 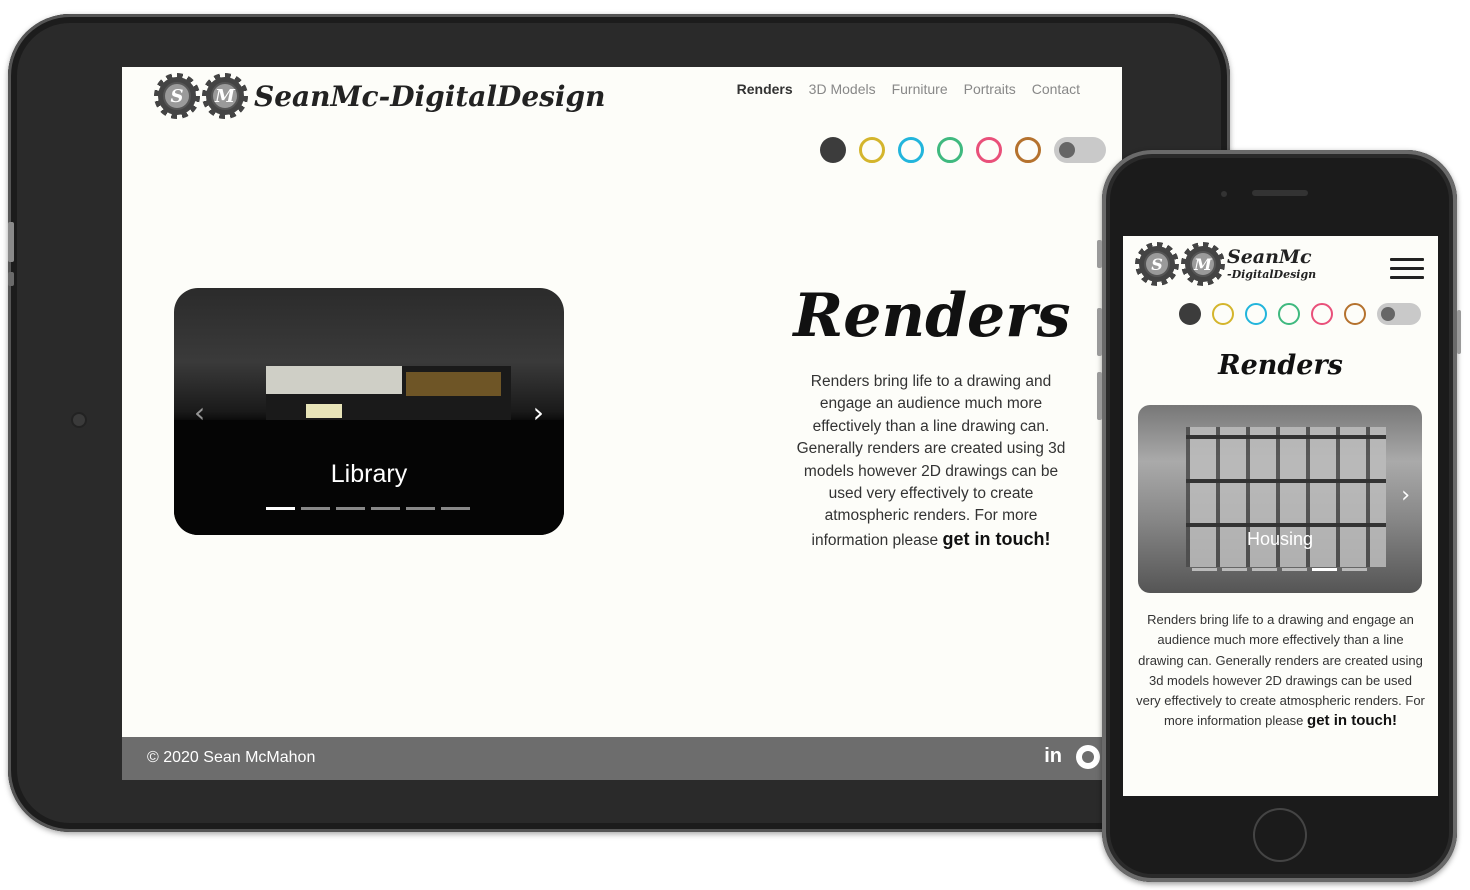 I want to click on logo-text: SeanMc -DigitalDesign, so click(x=1272, y=263).